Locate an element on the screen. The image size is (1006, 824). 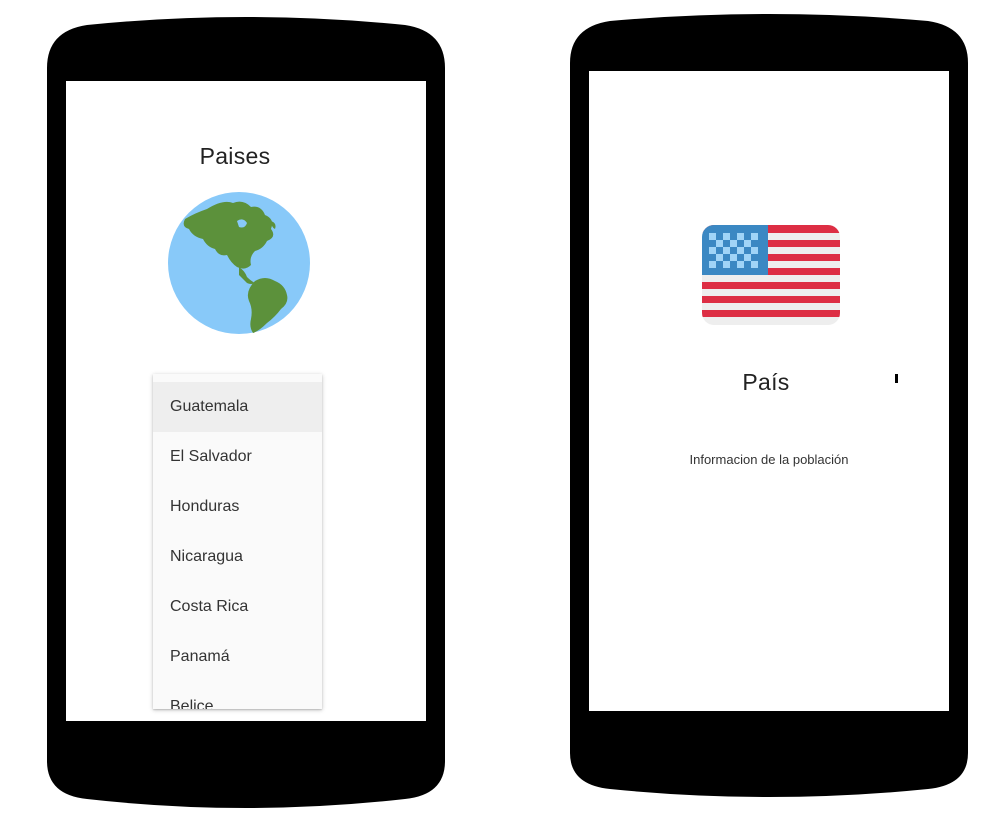
globe-americas-icon is located at coordinates (239, 263).